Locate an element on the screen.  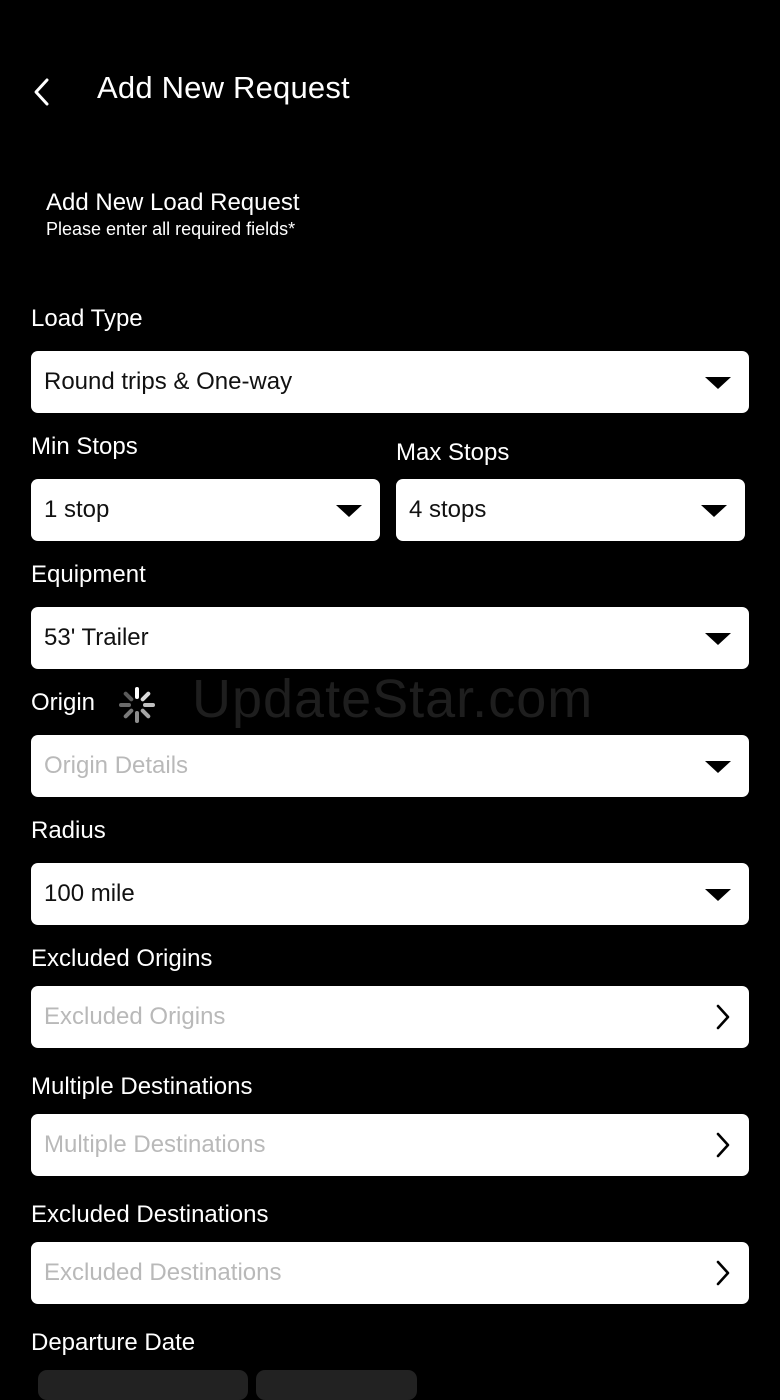
load-type-select: Round trips & One-way is located at coordinates (390, 382).